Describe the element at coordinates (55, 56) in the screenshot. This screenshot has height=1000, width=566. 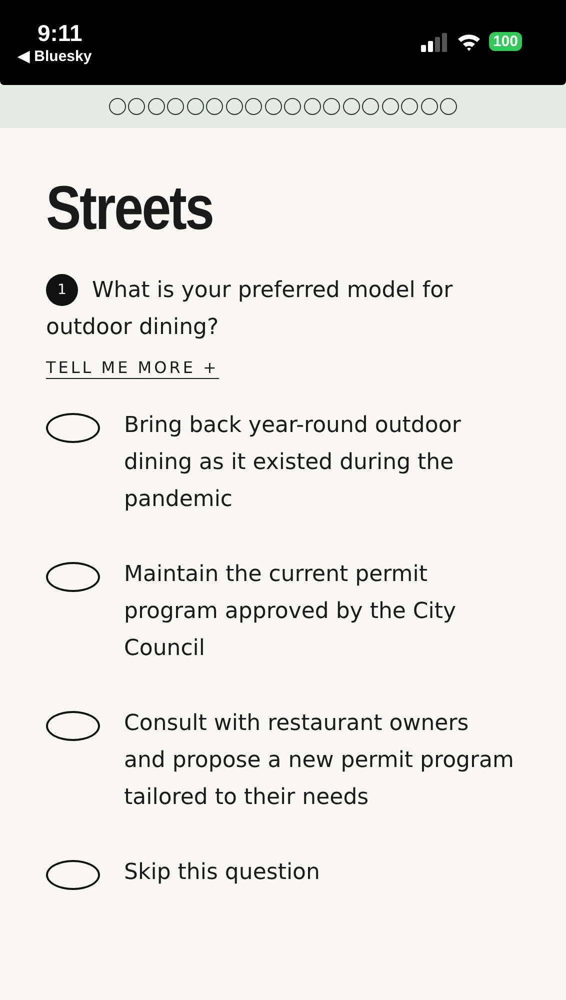
I see `back-link: ◀ Bluesky` at that location.